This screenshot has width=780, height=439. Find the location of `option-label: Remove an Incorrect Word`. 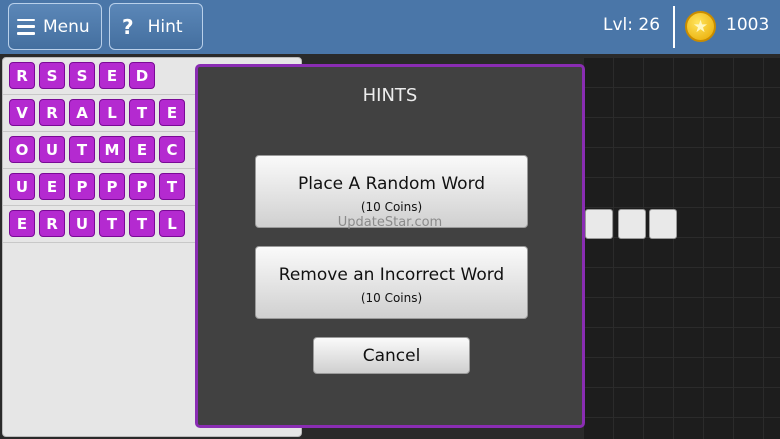

option-label: Remove an Incorrect Word is located at coordinates (391, 275).